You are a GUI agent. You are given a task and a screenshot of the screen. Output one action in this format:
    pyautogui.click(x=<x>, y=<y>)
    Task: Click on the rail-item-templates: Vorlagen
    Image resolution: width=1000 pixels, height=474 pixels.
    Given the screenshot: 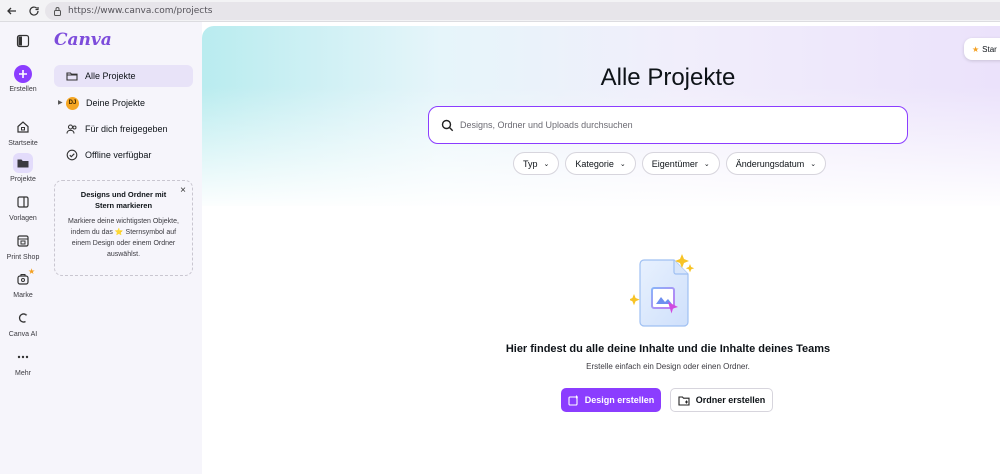 What is the action you would take?
    pyautogui.click(x=23, y=207)
    